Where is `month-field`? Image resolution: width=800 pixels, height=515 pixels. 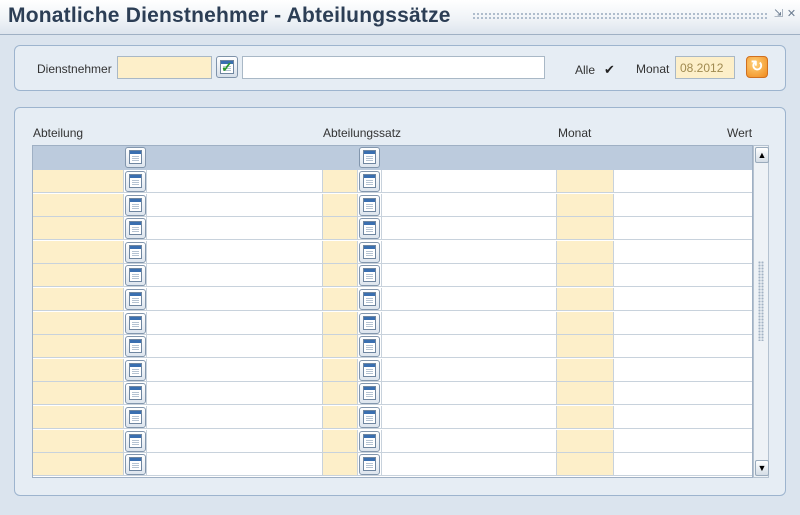
month-field is located at coordinates (705, 67).